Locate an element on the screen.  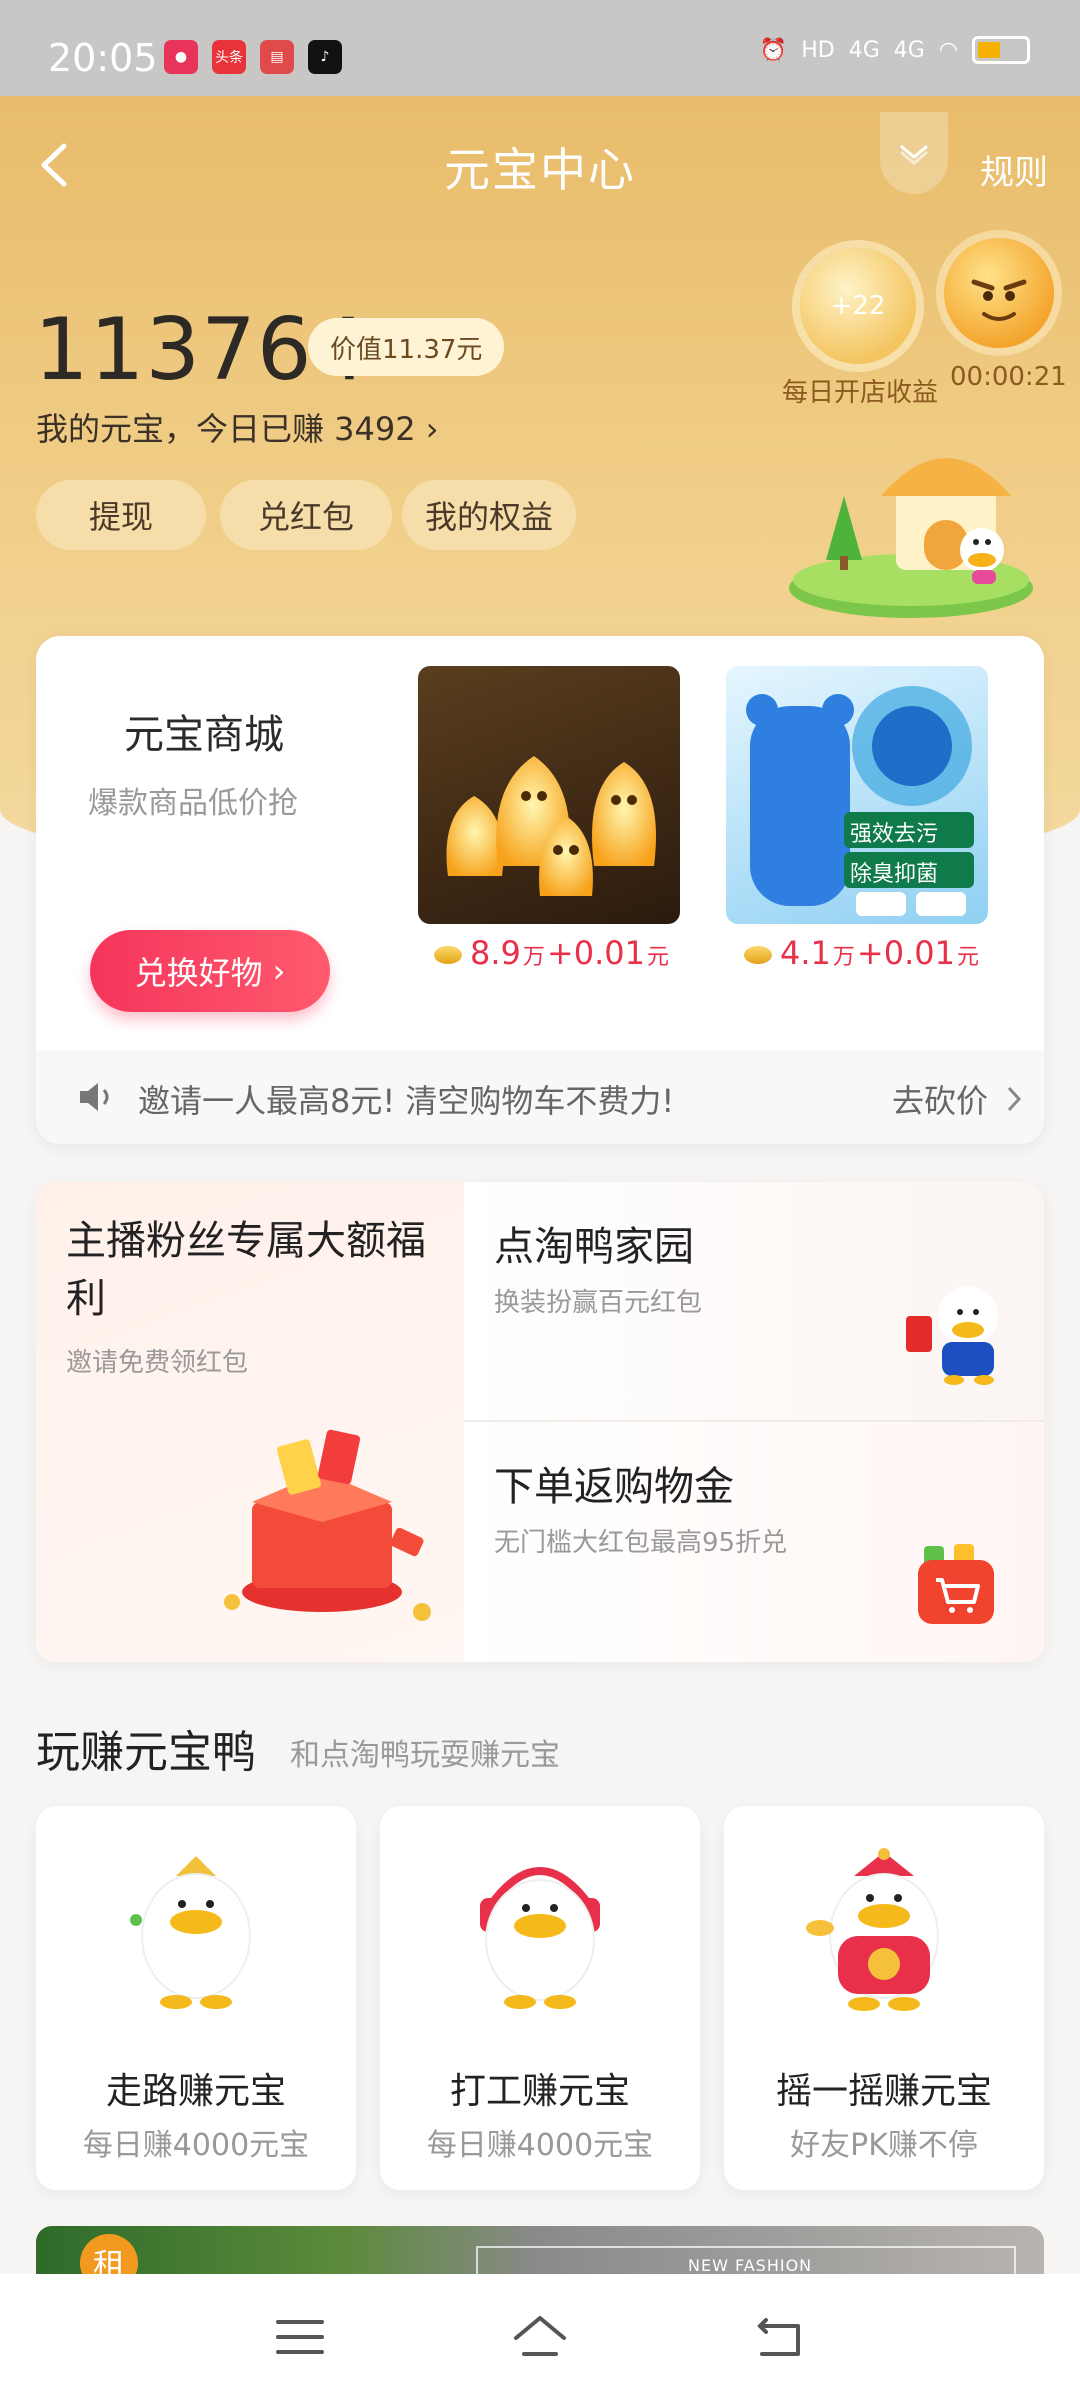
mall-title: 元宝商城 is located at coordinates (204, 735).